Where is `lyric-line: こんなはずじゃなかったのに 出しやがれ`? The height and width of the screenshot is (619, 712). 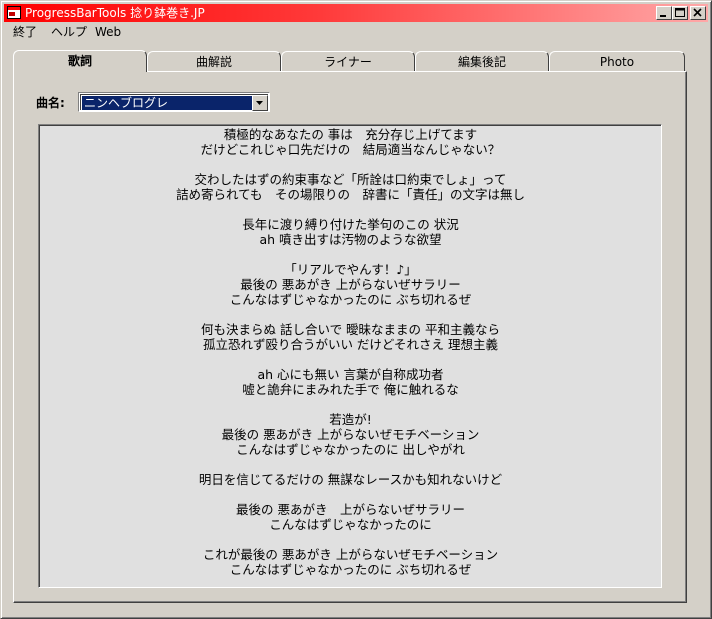
lyric-line: こんなはずじゃなかったのに 出しやがれ is located at coordinates (350, 449).